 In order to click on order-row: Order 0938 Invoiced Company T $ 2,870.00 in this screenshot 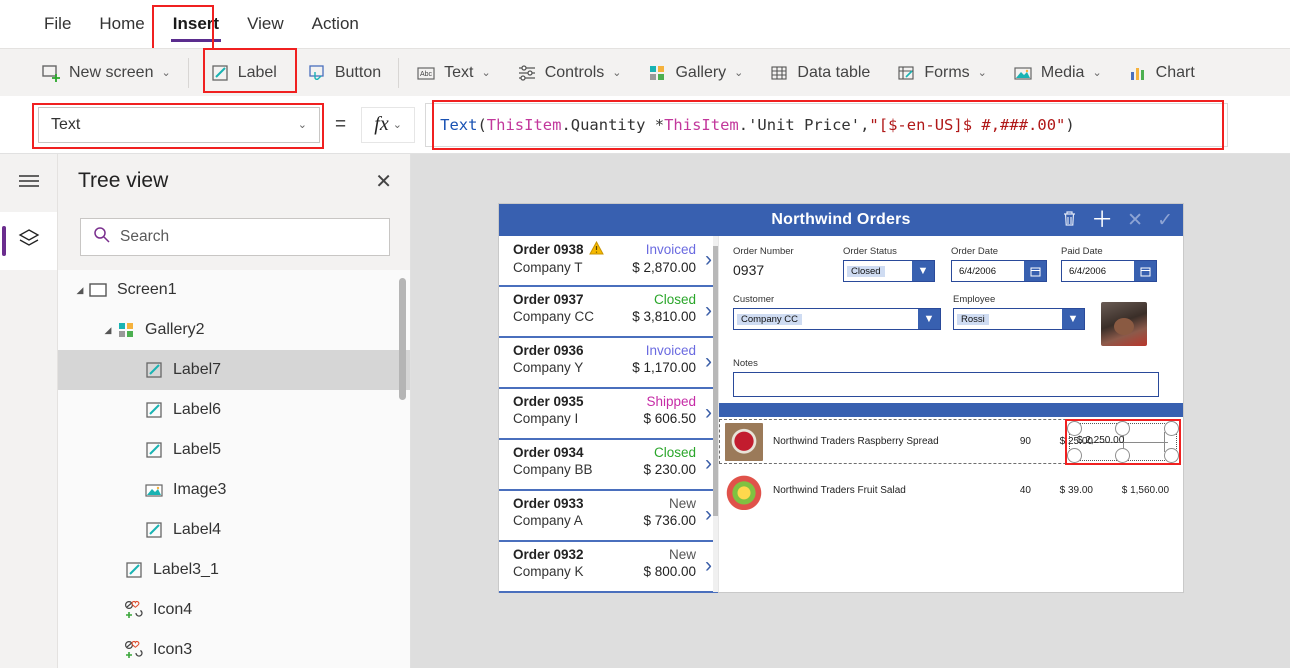, I will do `click(608, 261)`.